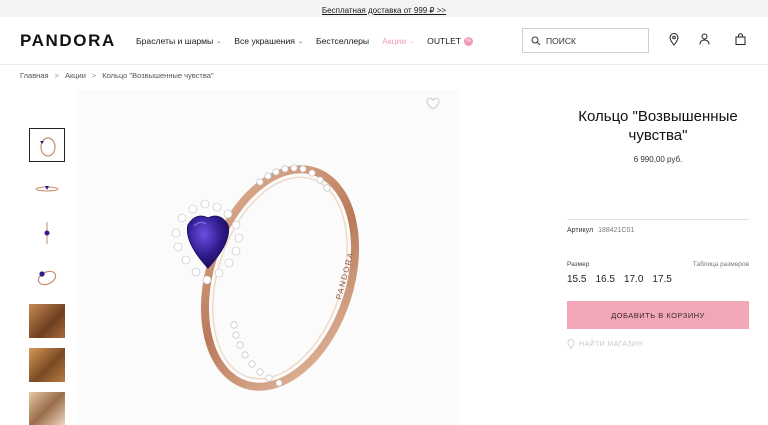 This screenshot has height=425, width=768. I want to click on article-label: Артикул, so click(580, 230).